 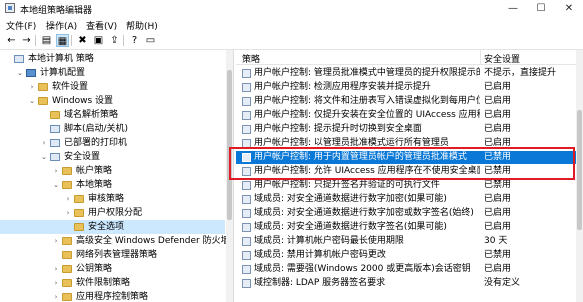 I want to click on menu-action: 操作(A), so click(x=61, y=25).